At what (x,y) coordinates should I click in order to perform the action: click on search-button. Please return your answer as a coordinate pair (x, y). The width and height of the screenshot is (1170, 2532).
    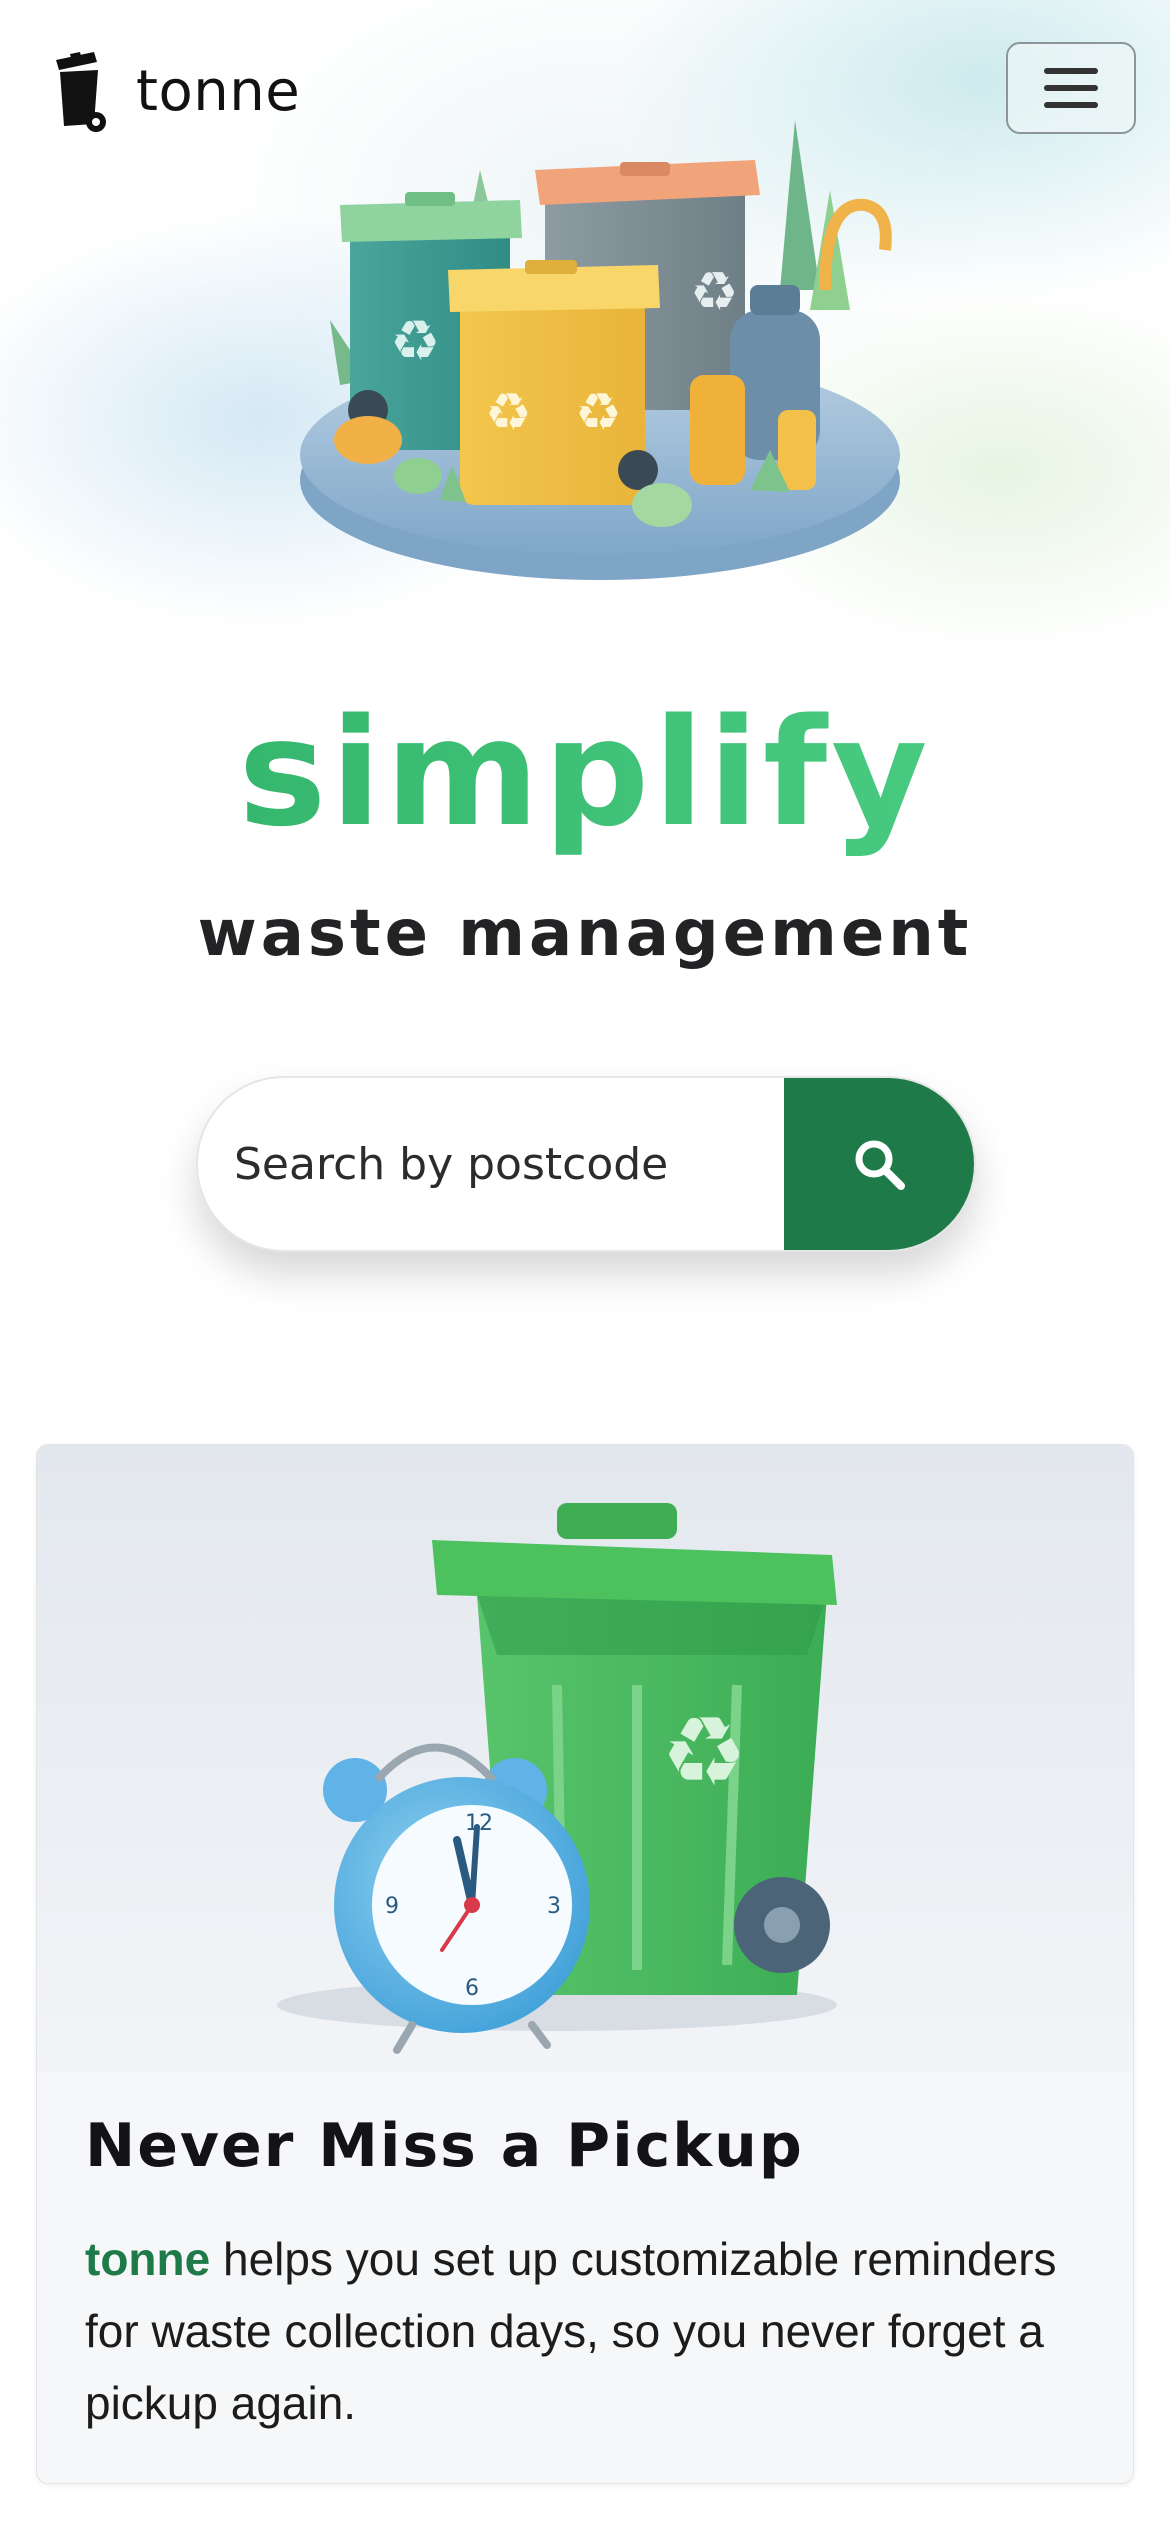
    Looking at the image, I should click on (879, 1164).